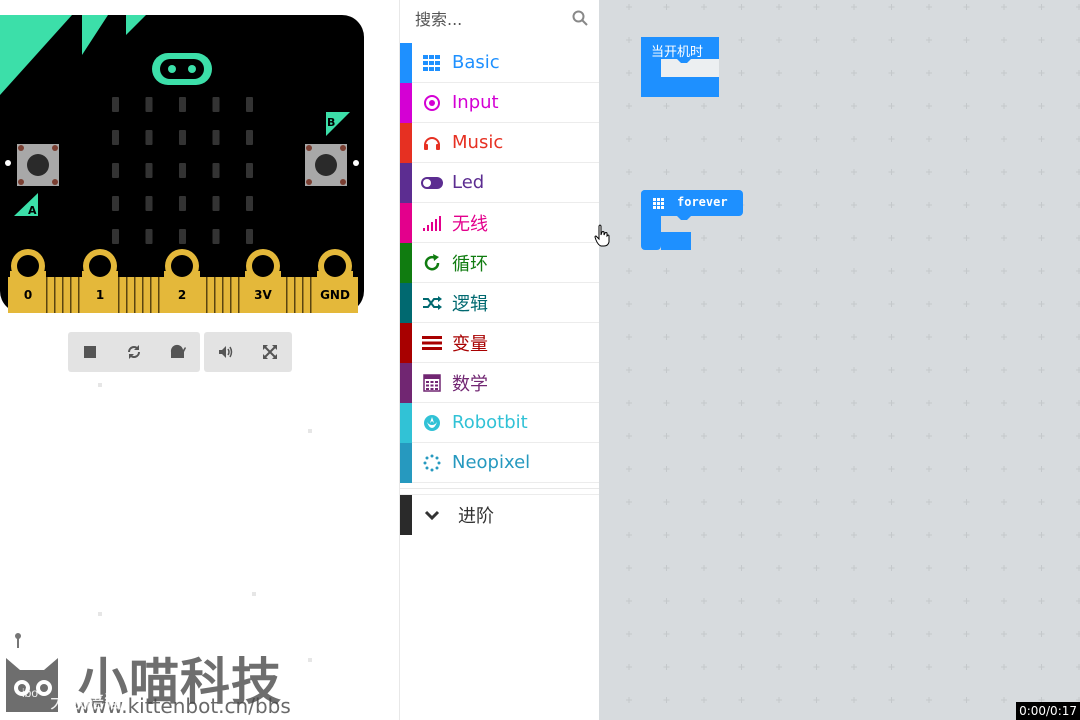  I want to click on button-a-label: A, so click(32, 210).